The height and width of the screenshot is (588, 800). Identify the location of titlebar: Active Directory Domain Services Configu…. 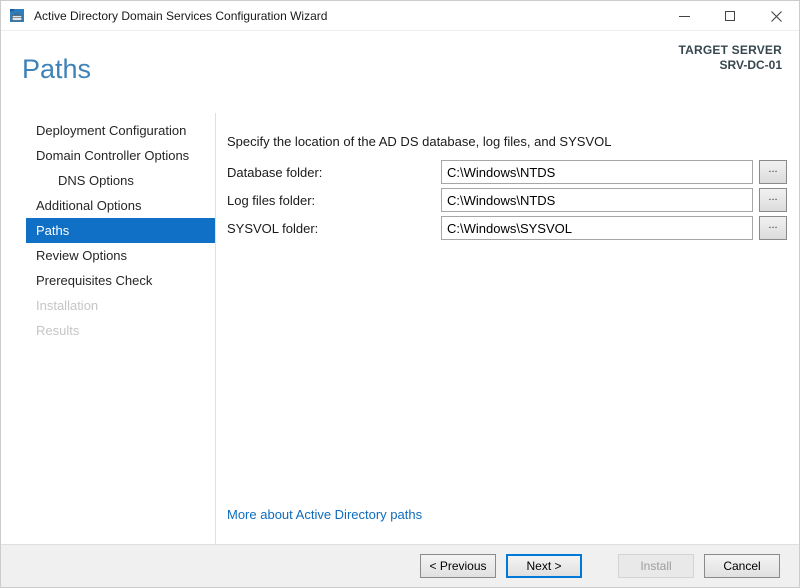
(400, 16).